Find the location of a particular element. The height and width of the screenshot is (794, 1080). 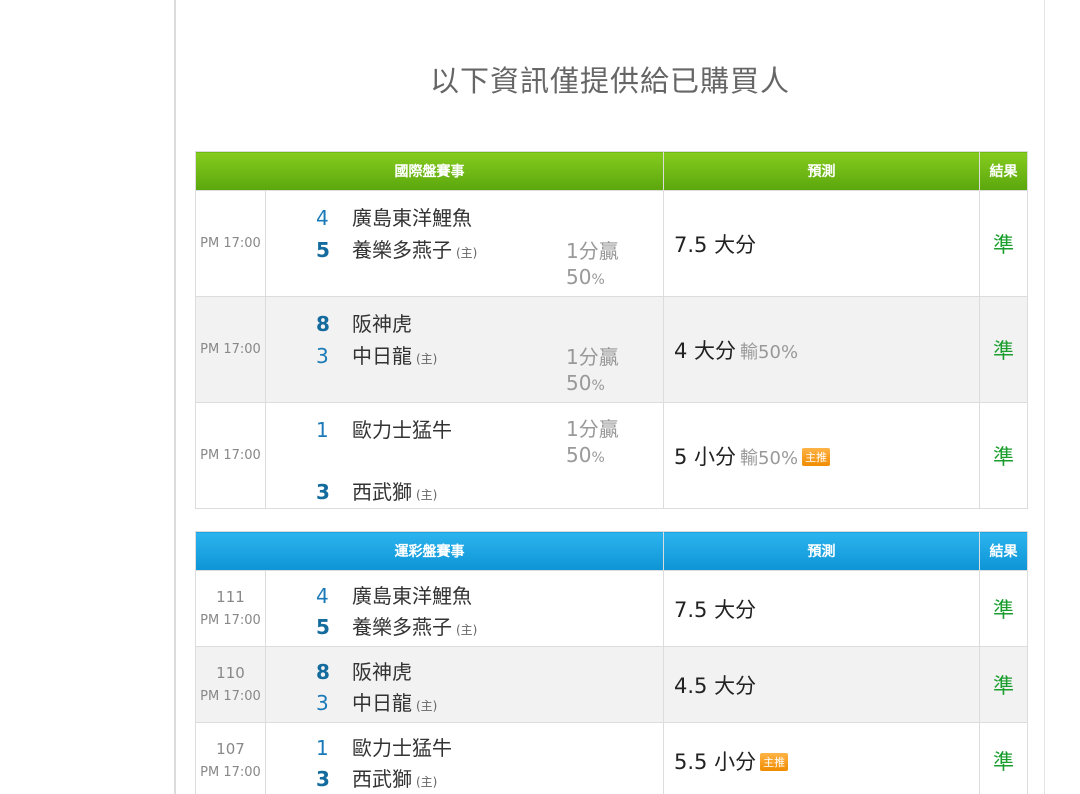

international-header-row: 國際盤賽事 預測 結果 is located at coordinates (611, 171).